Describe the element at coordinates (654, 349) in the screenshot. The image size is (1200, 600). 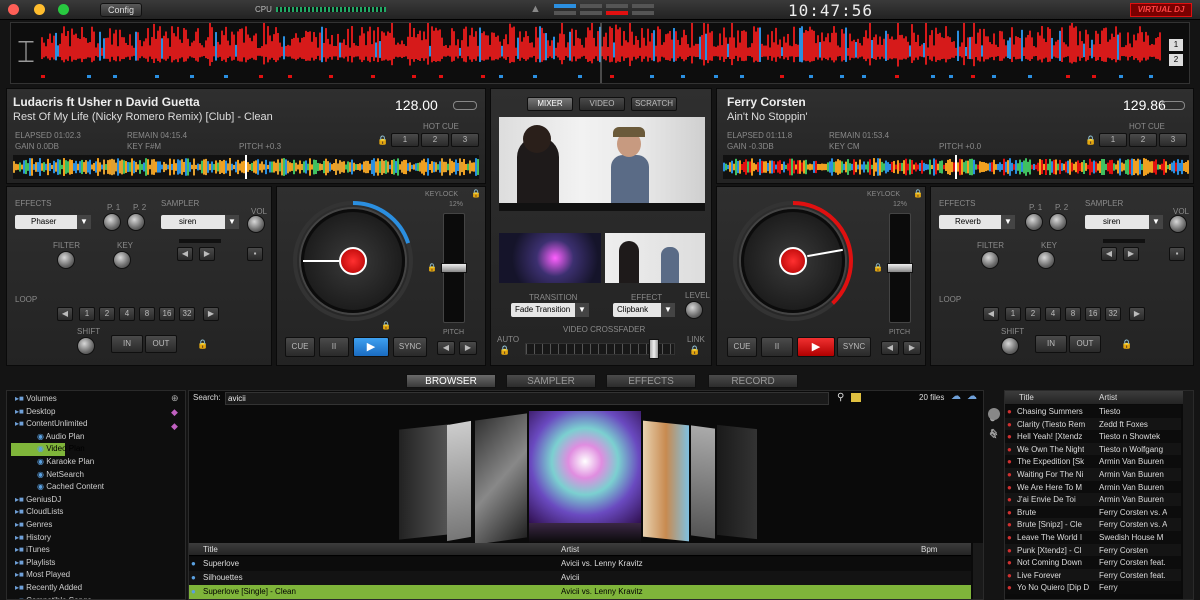
I see `video-crossfader-handle` at that location.